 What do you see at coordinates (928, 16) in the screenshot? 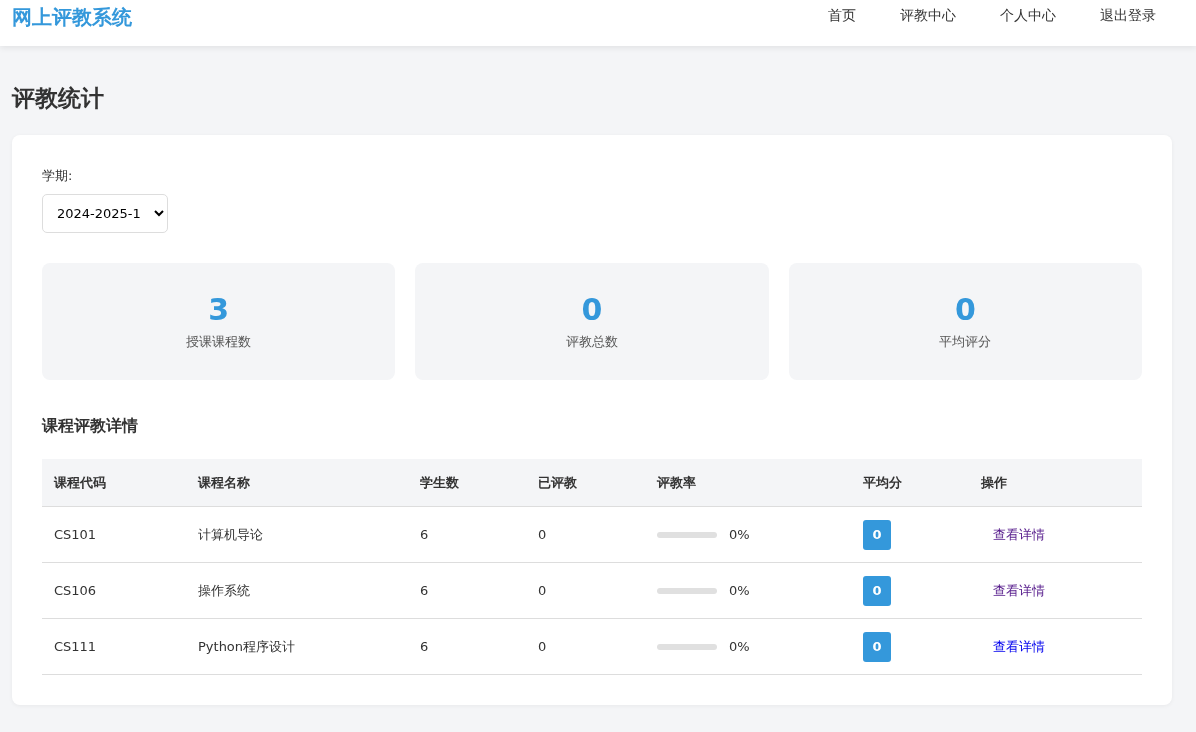
I see `nav-link: 评教中心` at bounding box center [928, 16].